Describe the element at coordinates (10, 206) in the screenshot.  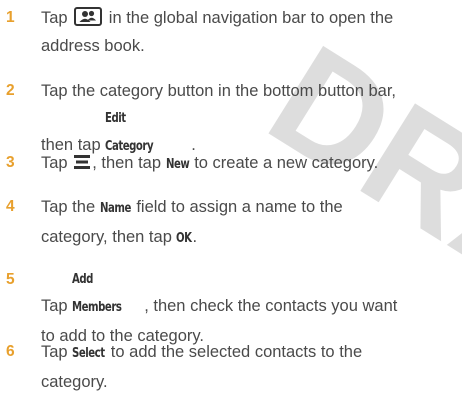
I see `step-number: 4` at that location.